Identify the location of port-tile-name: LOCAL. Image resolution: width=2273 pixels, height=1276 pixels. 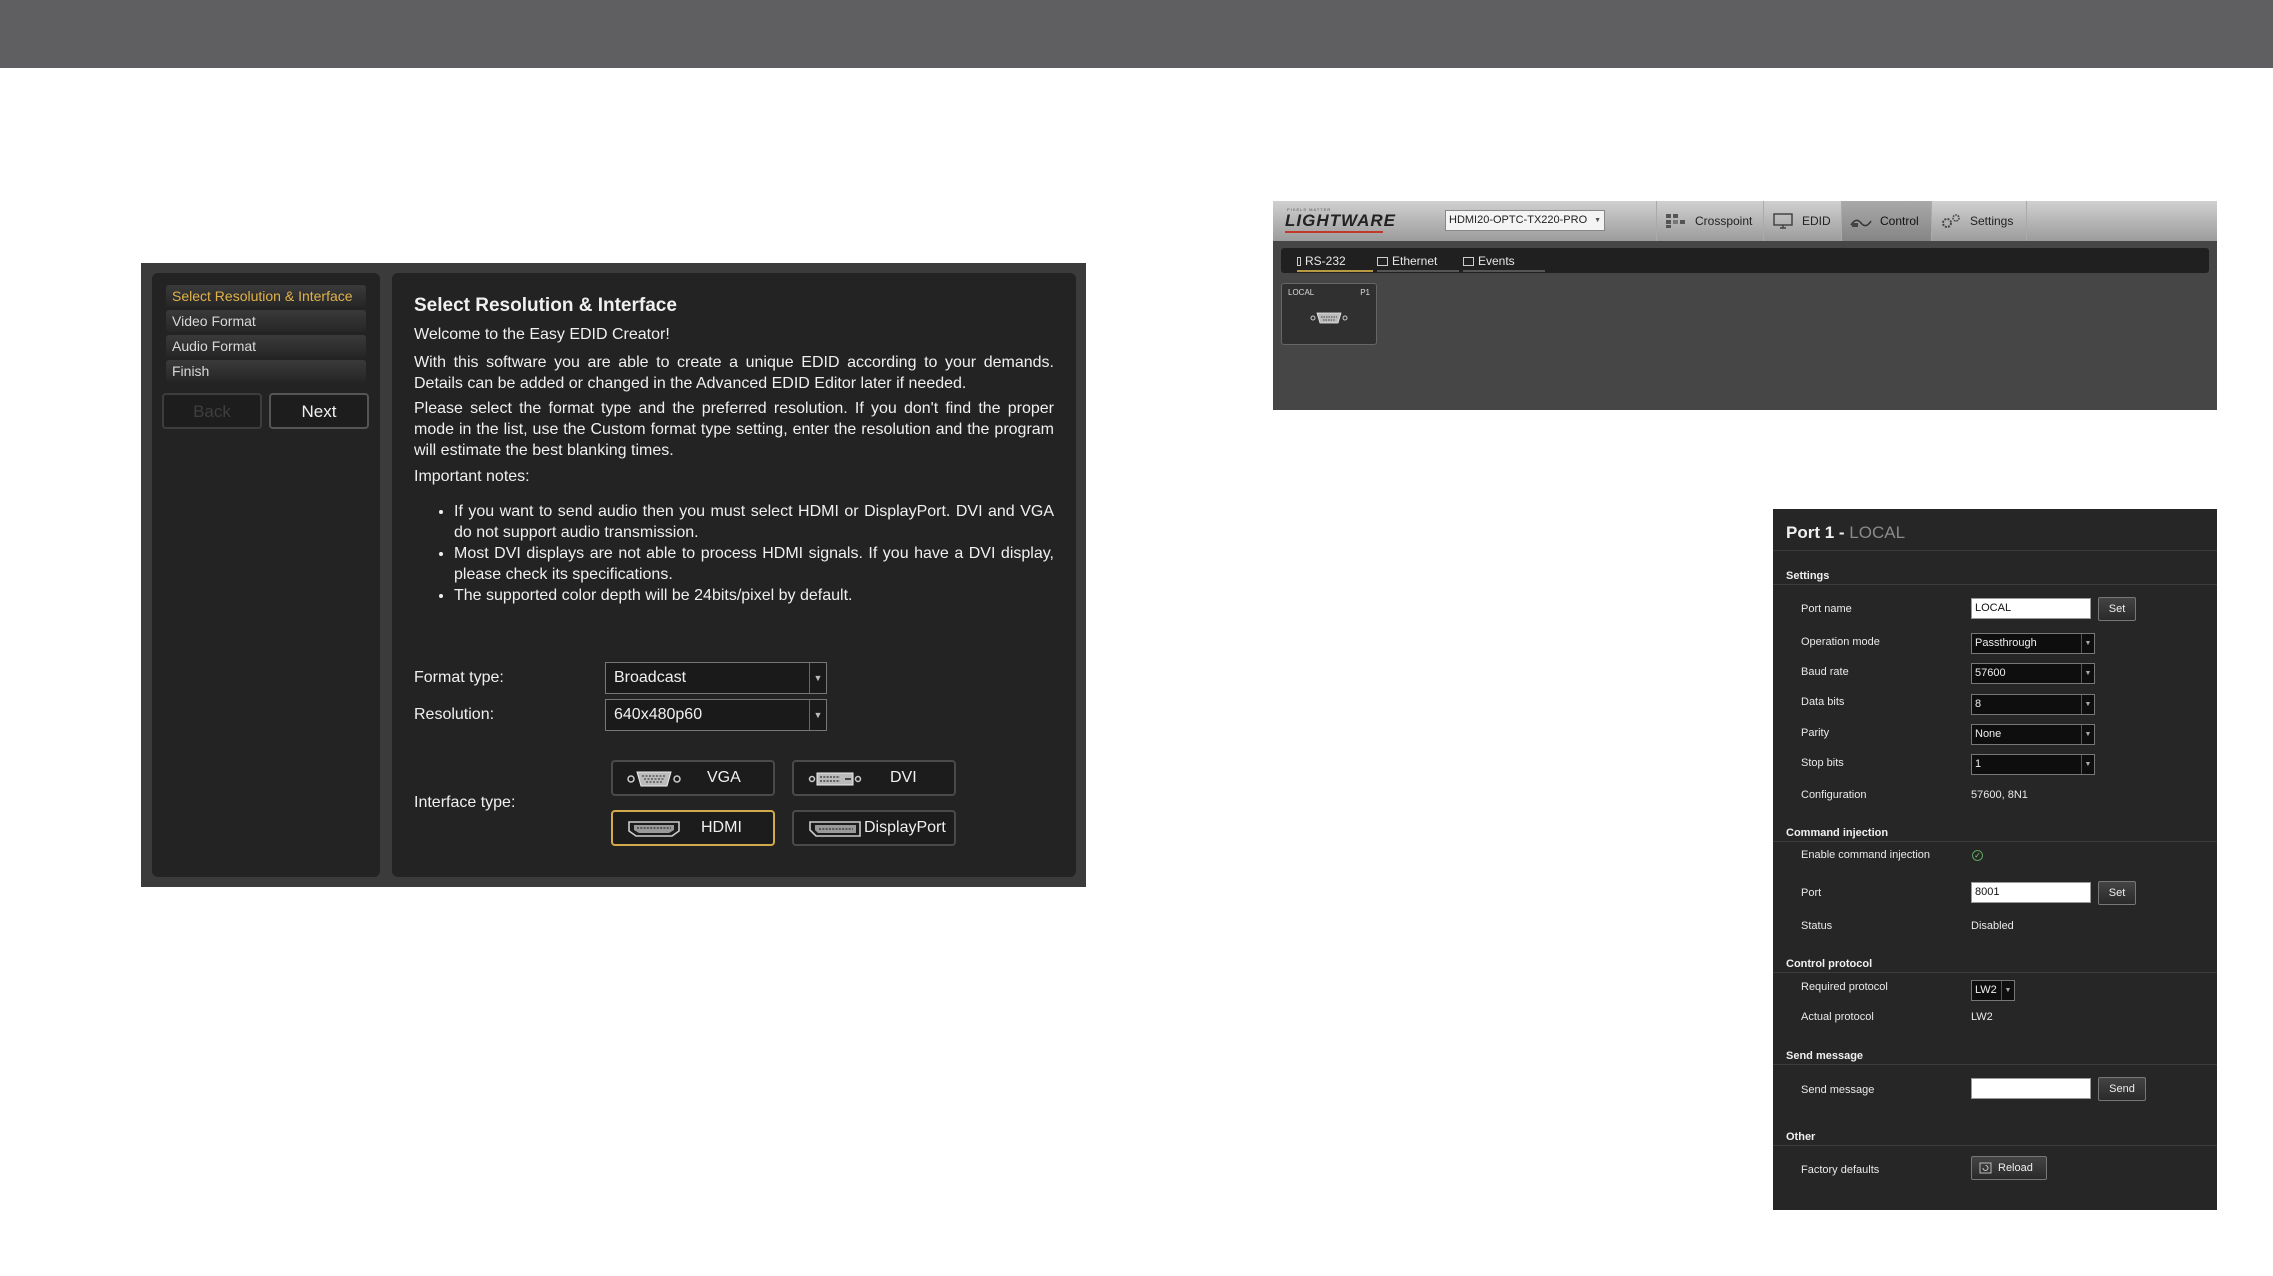
(1301, 292).